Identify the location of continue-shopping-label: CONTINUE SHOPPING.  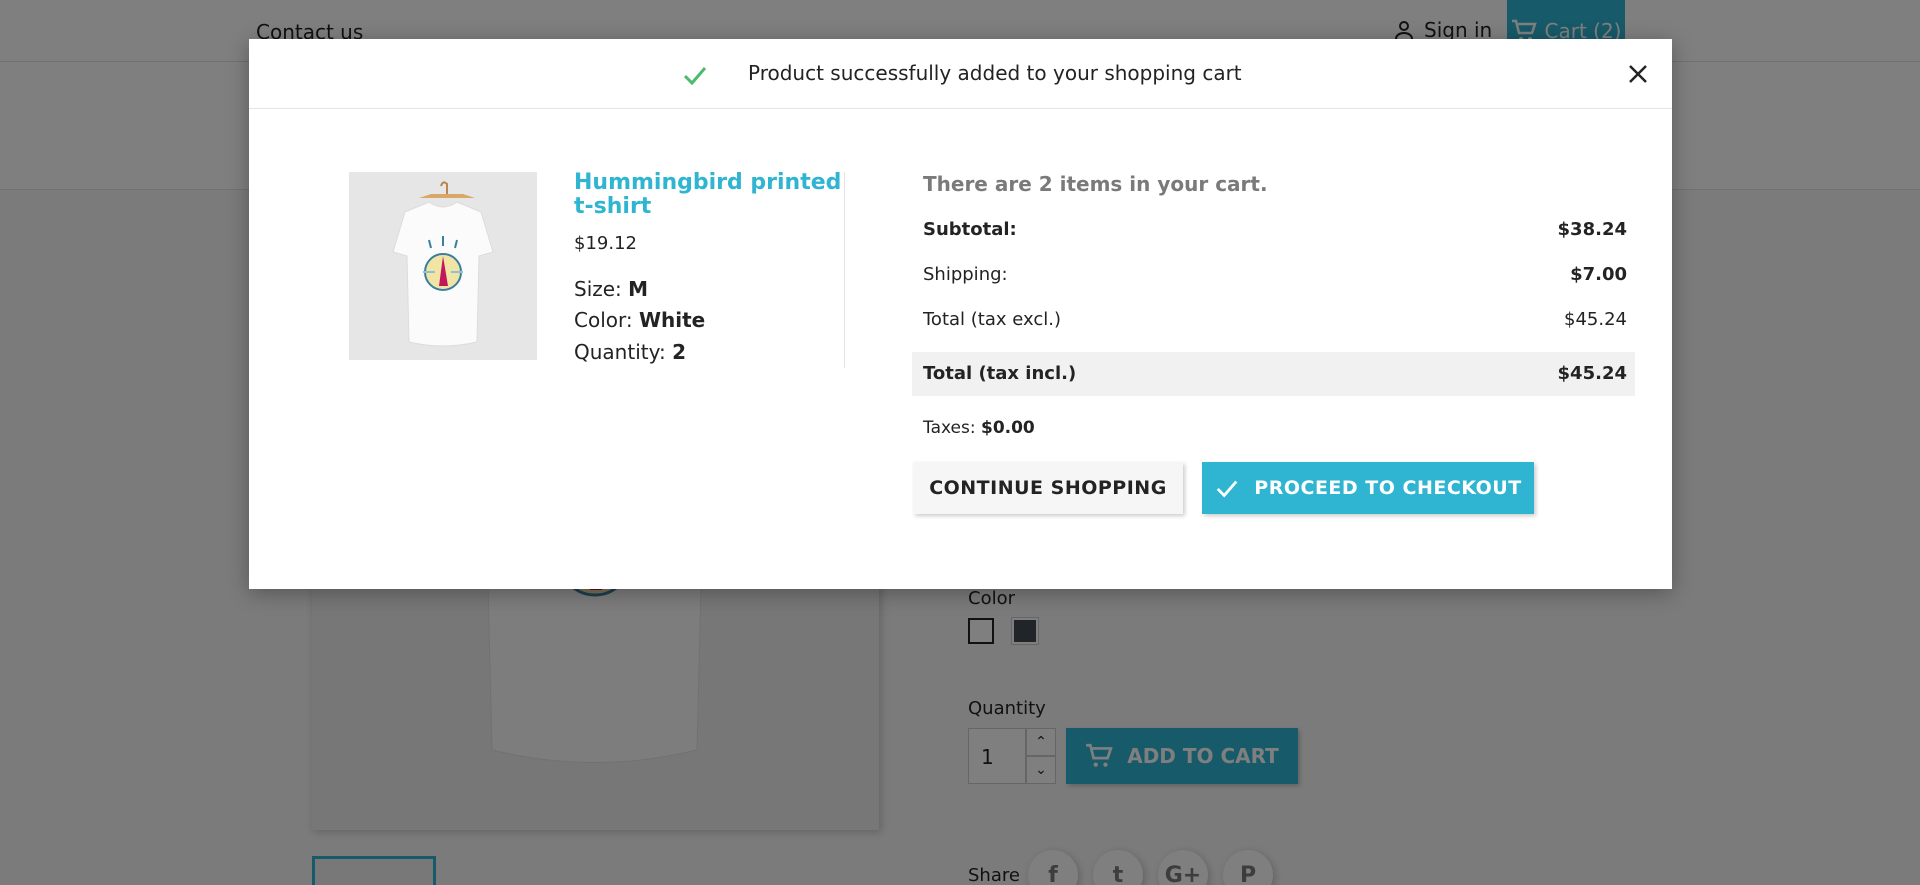
(1048, 488).